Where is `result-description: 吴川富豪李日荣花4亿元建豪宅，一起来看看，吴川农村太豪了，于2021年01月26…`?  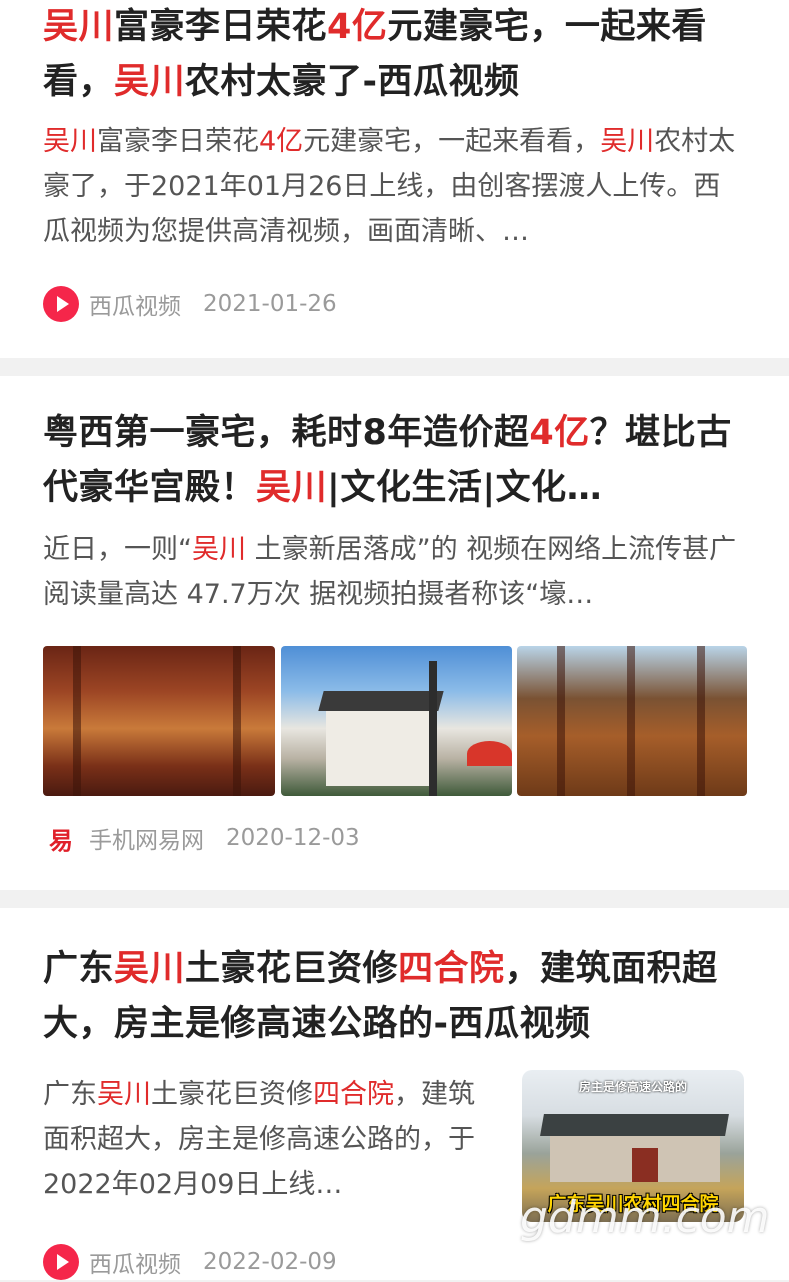
result-description: 吴川富豪李日荣花4亿元建豪宅，一起来看看，吴川农村太豪了，于2021年01月26… is located at coordinates (389, 186).